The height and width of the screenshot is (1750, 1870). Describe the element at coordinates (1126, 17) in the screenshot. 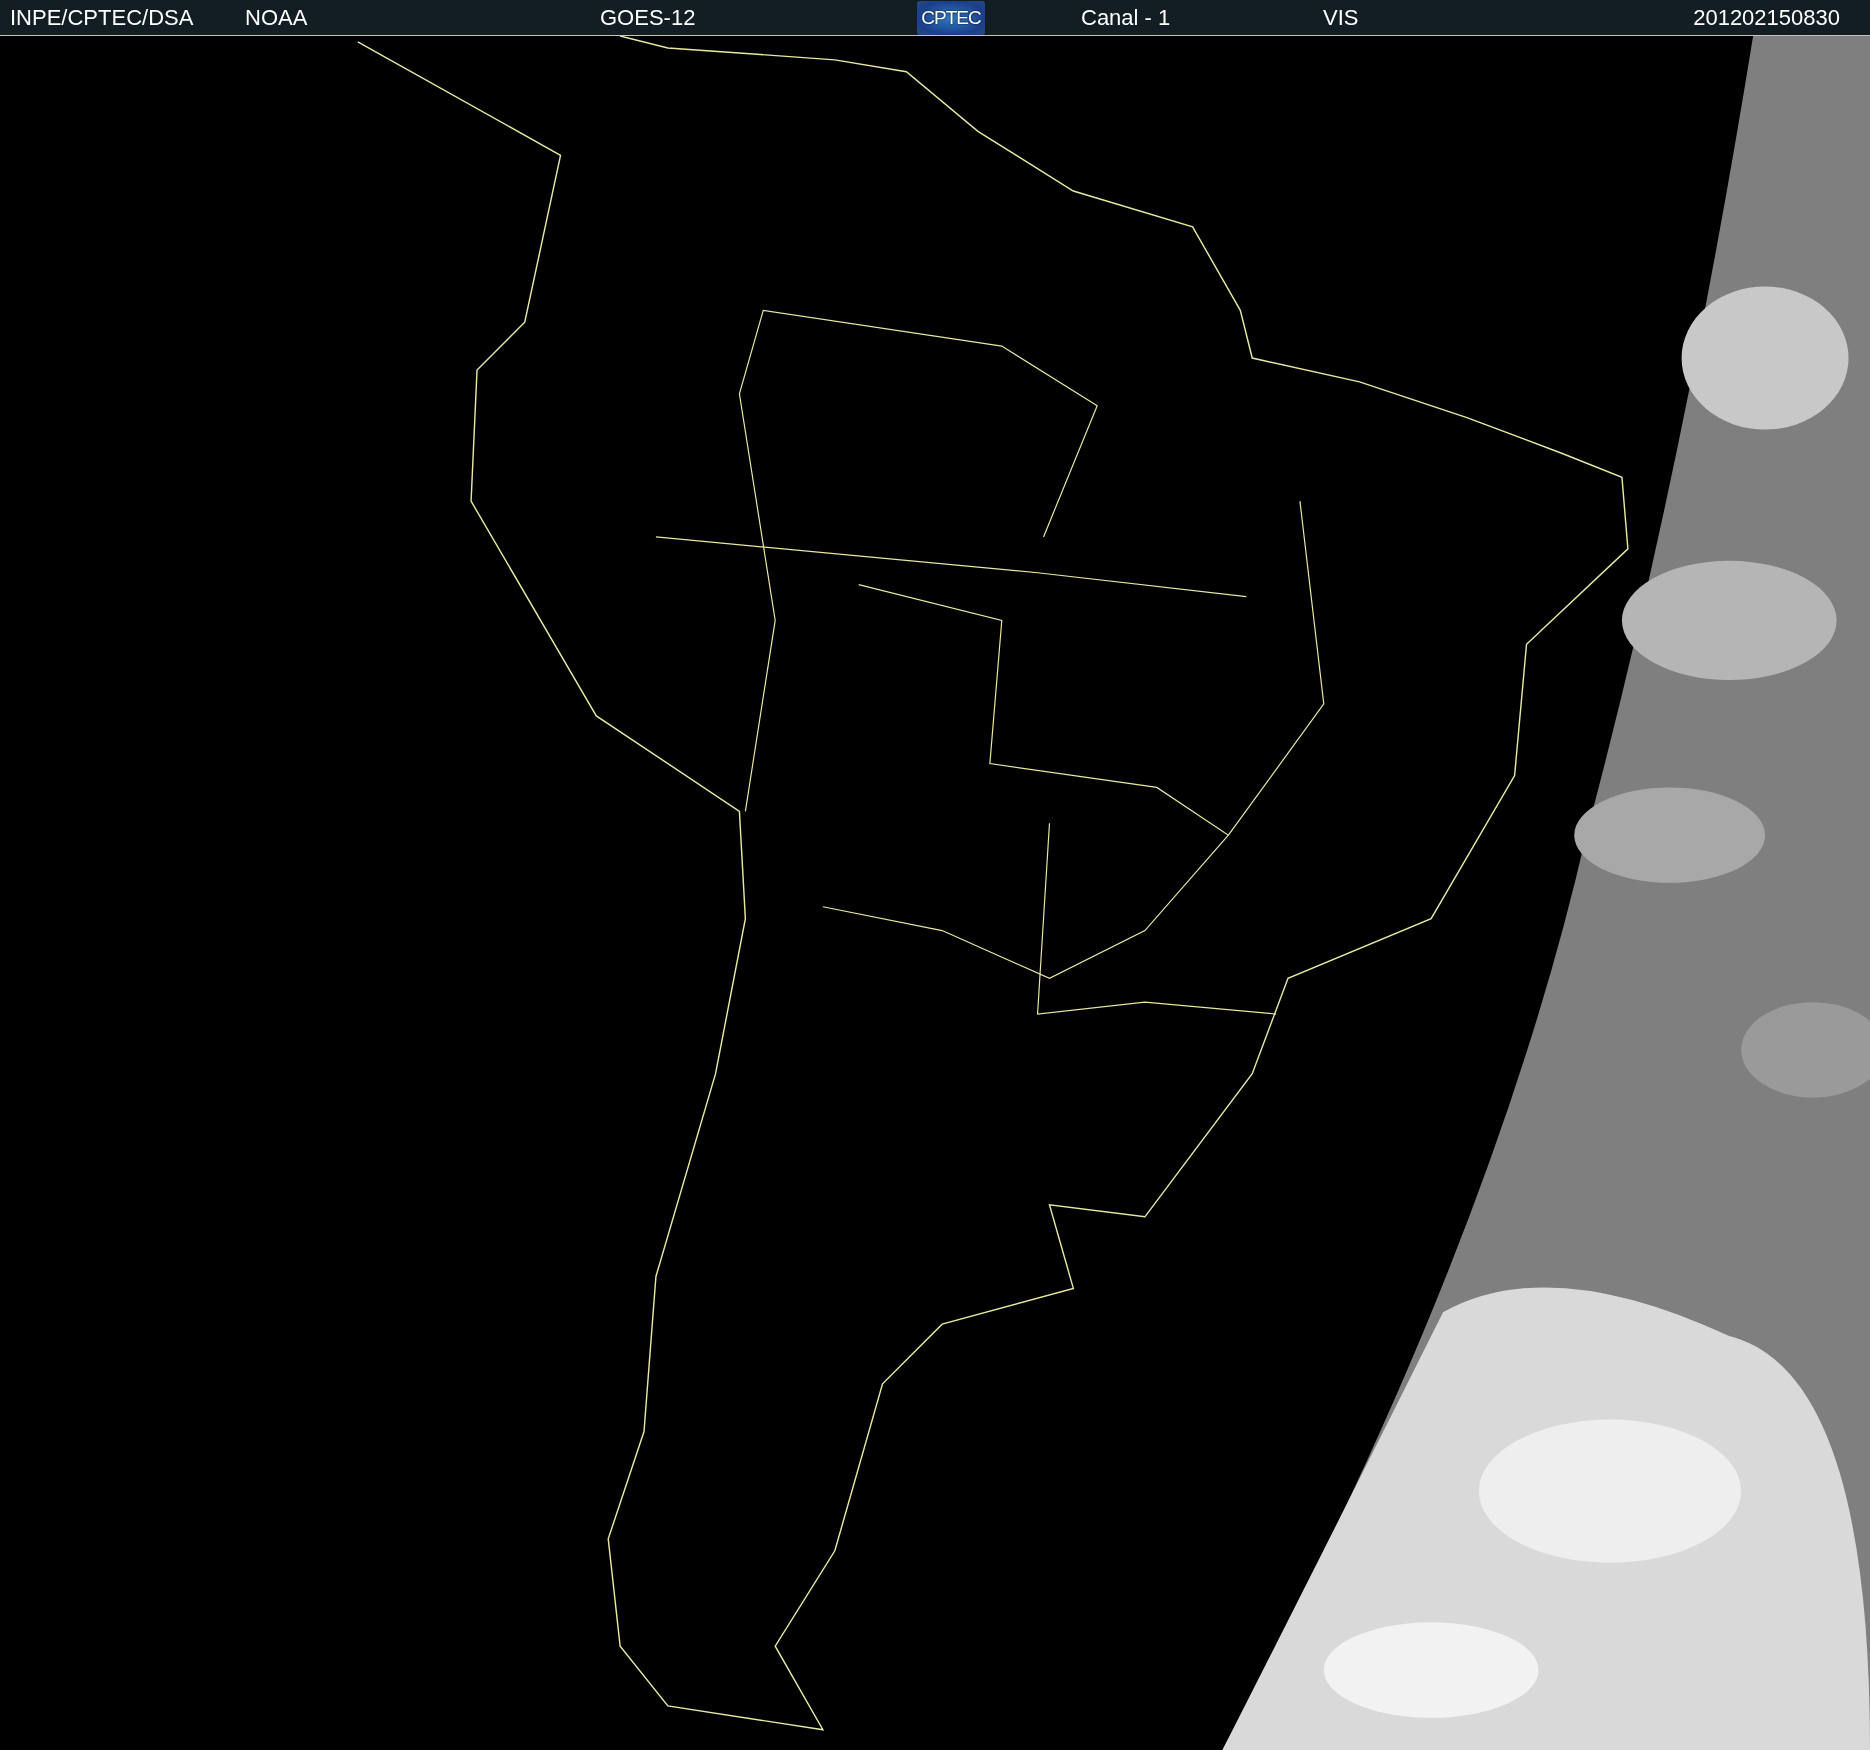

I see `channel-label: Canal - 1` at that location.